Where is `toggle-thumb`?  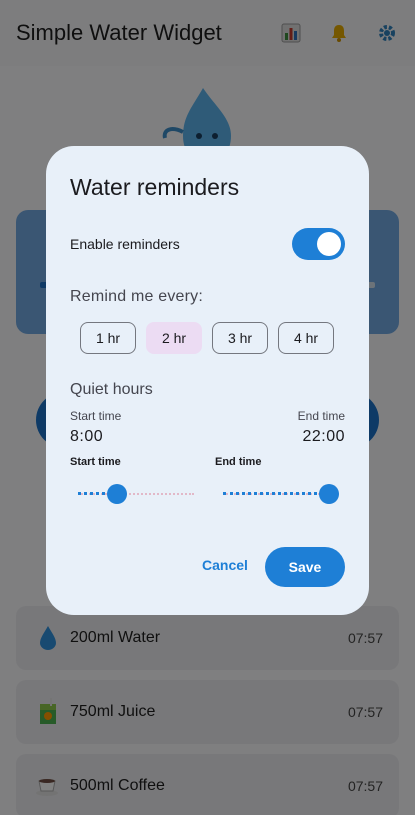
toggle-thumb is located at coordinates (329, 244).